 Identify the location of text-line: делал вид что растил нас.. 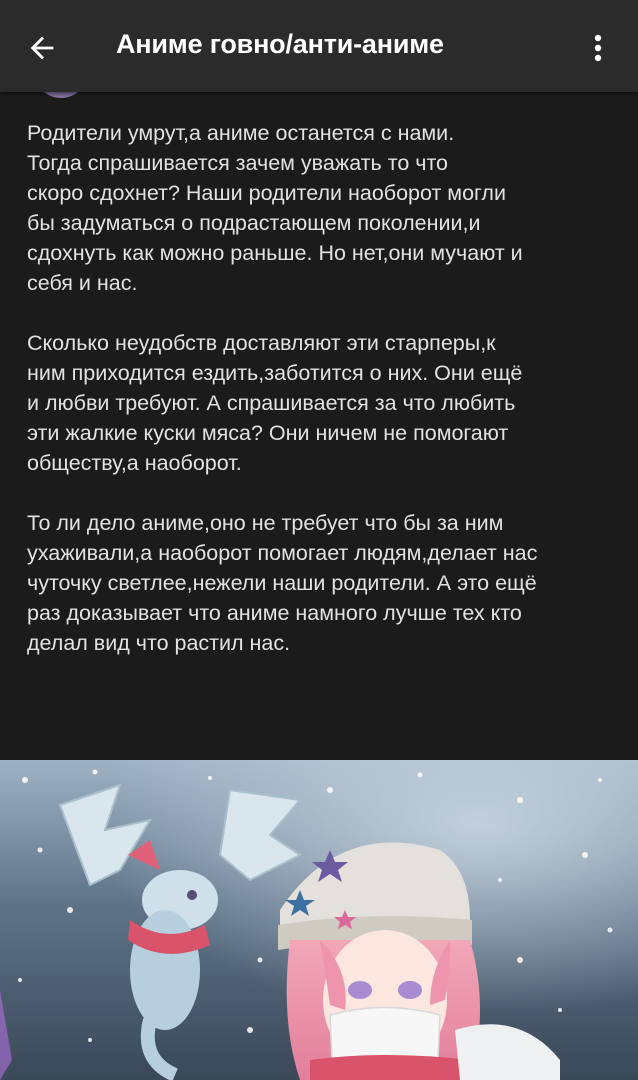
(159, 643).